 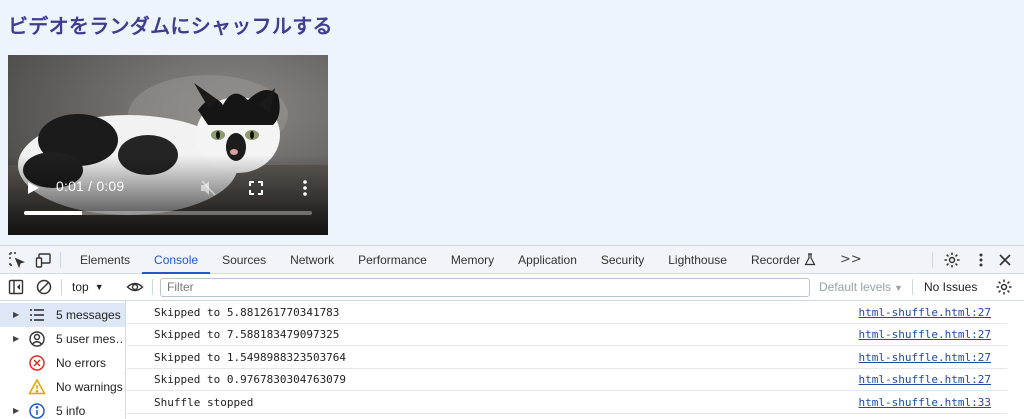 I want to click on flask-icon, so click(x=810, y=259).